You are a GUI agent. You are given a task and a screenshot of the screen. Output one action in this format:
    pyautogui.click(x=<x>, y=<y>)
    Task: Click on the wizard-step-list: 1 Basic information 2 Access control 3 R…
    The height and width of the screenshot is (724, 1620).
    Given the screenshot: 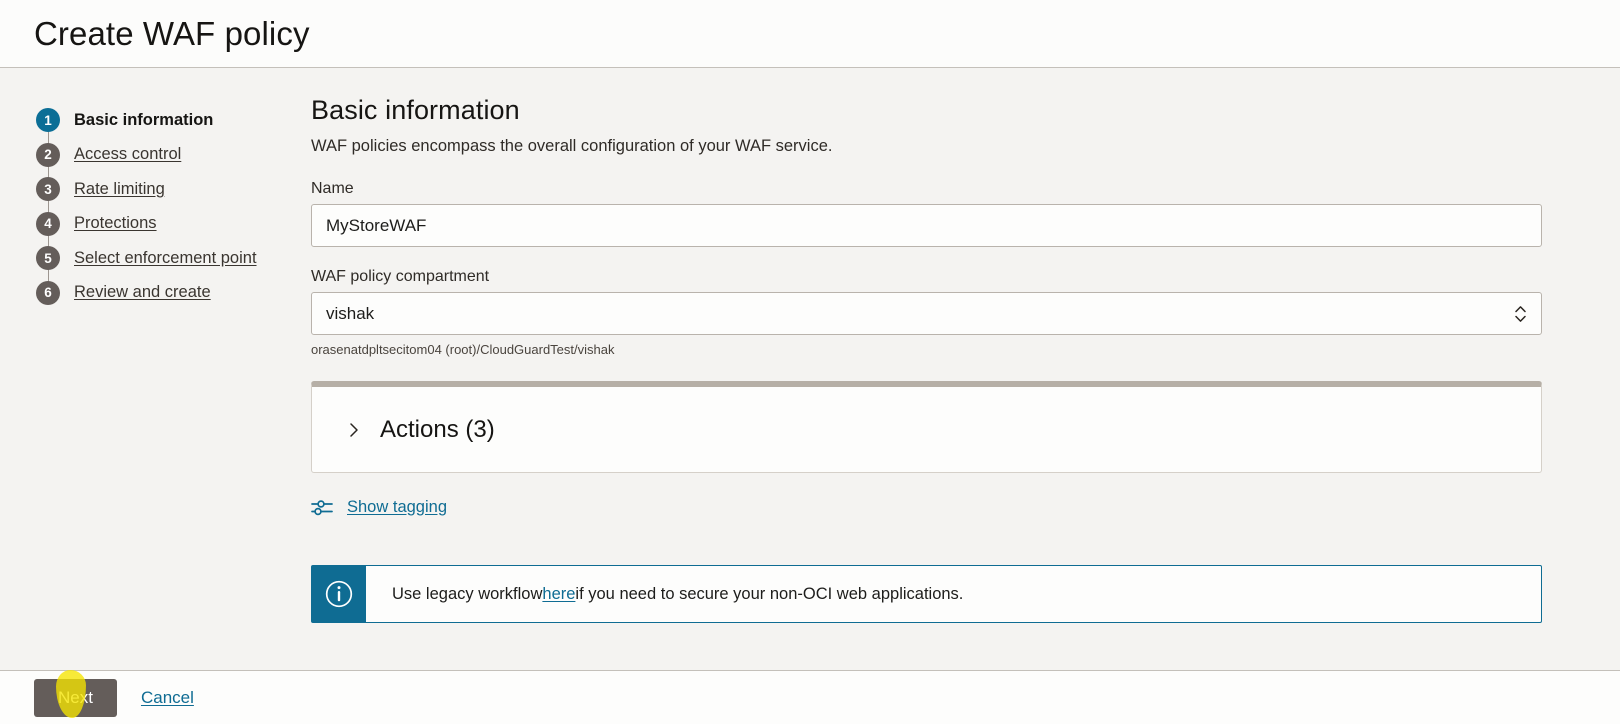 What is the action you would take?
    pyautogui.click(x=142, y=369)
    